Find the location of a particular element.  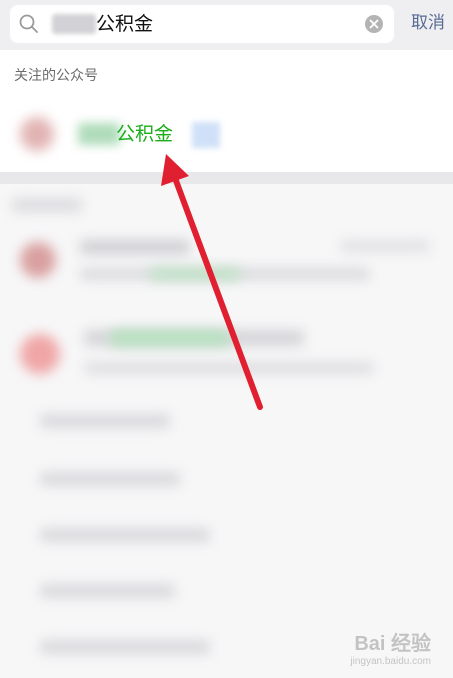

account-name-redacted is located at coordinates (99, 134).